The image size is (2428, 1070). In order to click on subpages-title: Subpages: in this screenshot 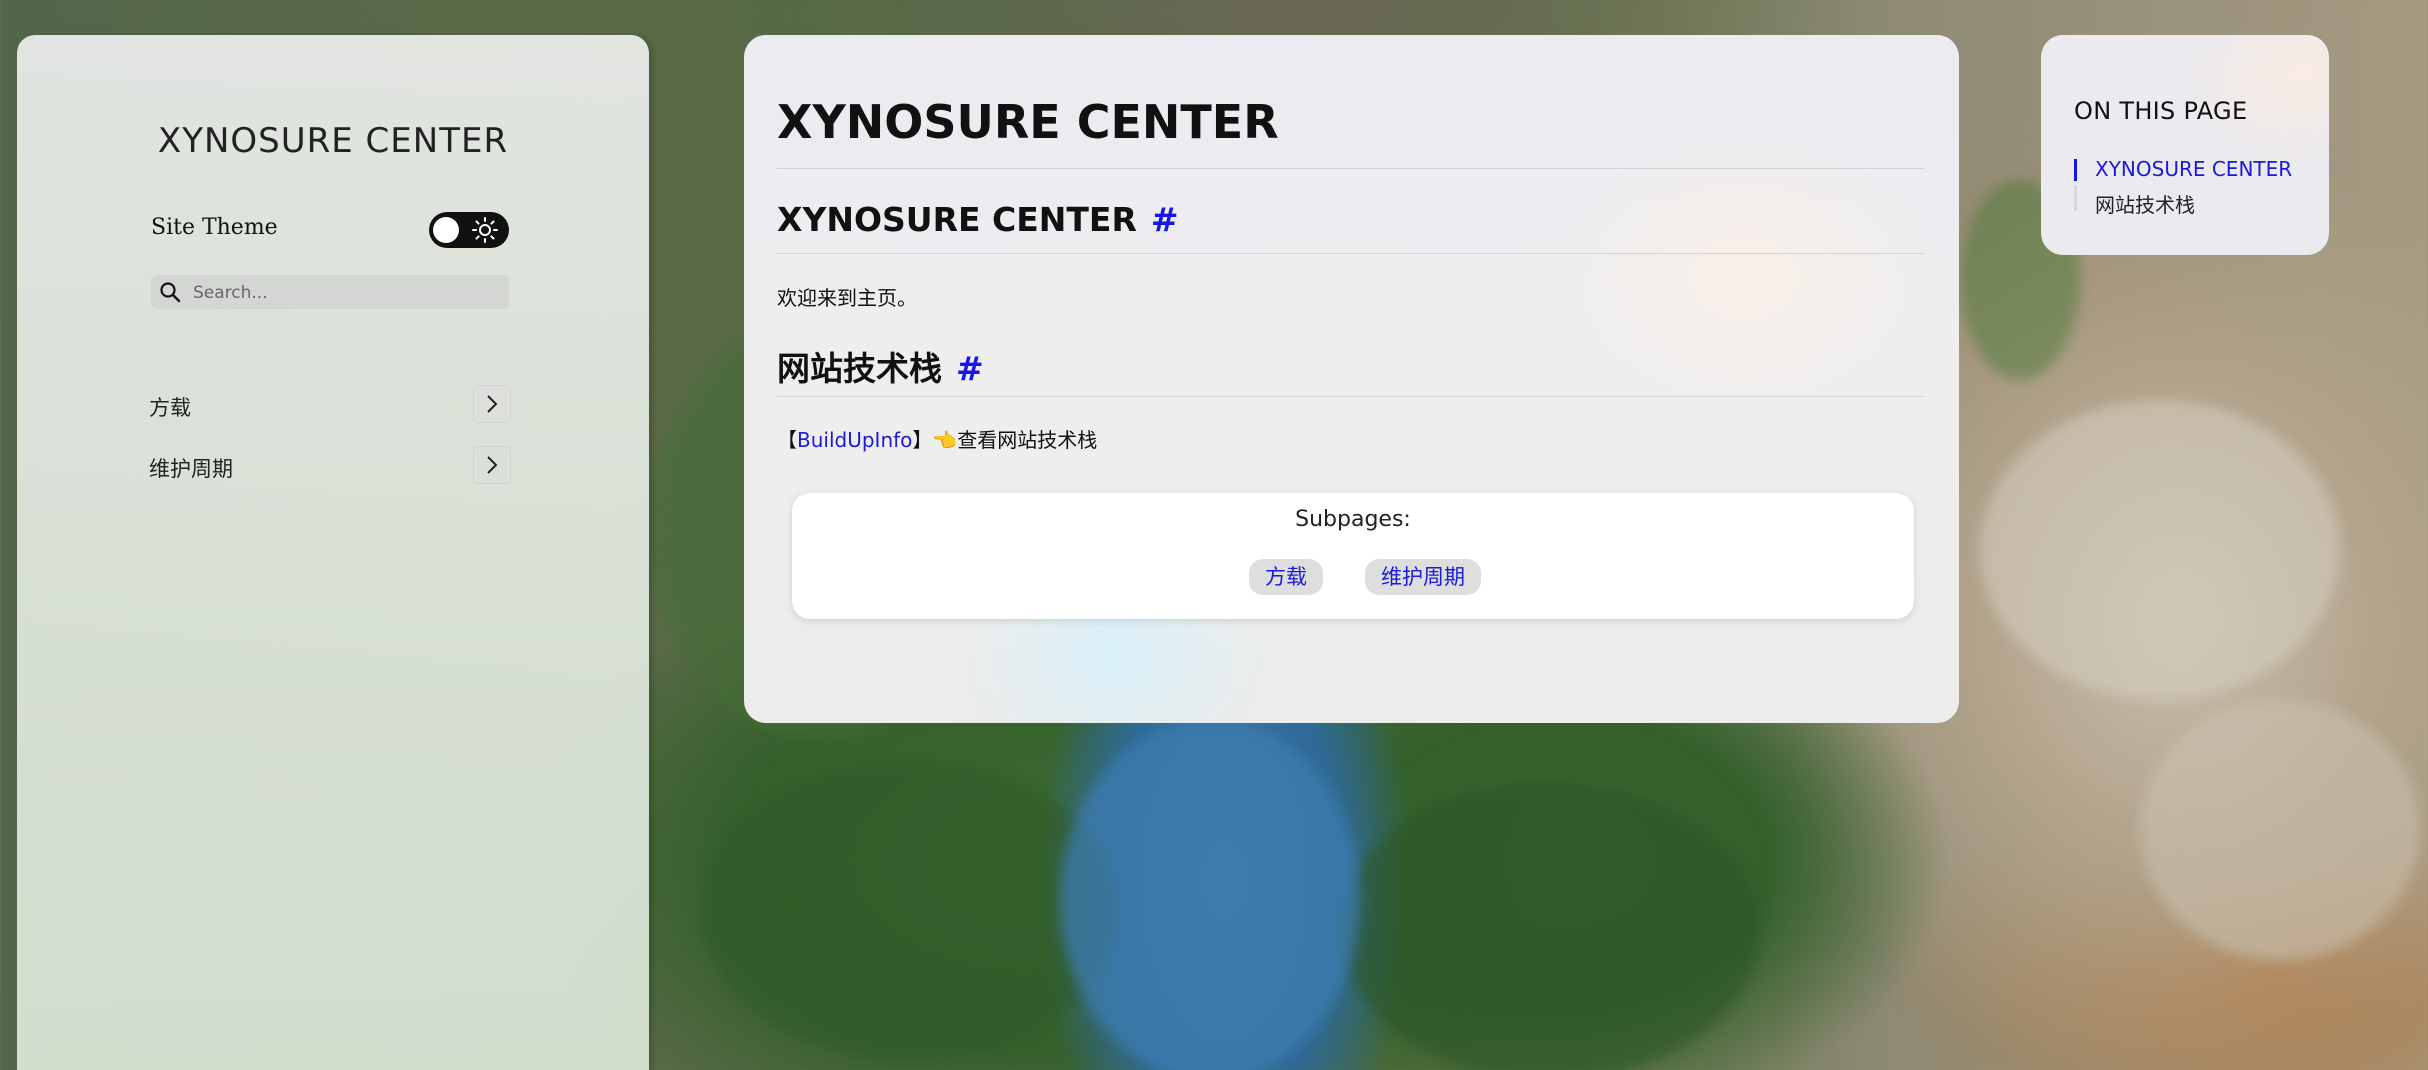, I will do `click(1353, 519)`.